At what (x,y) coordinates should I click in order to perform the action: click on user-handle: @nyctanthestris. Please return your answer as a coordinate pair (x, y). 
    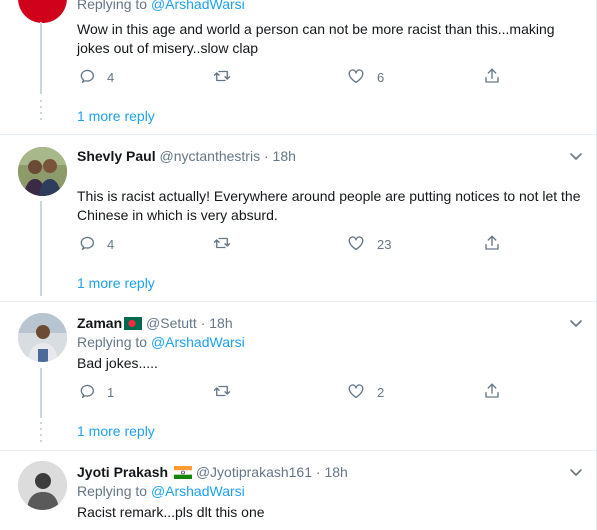
    Looking at the image, I should click on (209, 156).